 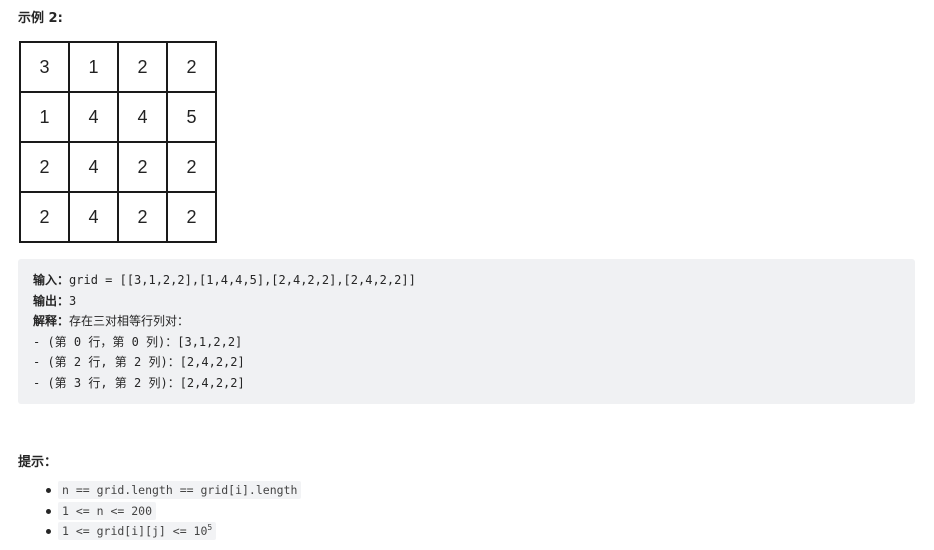 I want to click on grid-row: 1 4 4 5, so click(x=118, y=117).